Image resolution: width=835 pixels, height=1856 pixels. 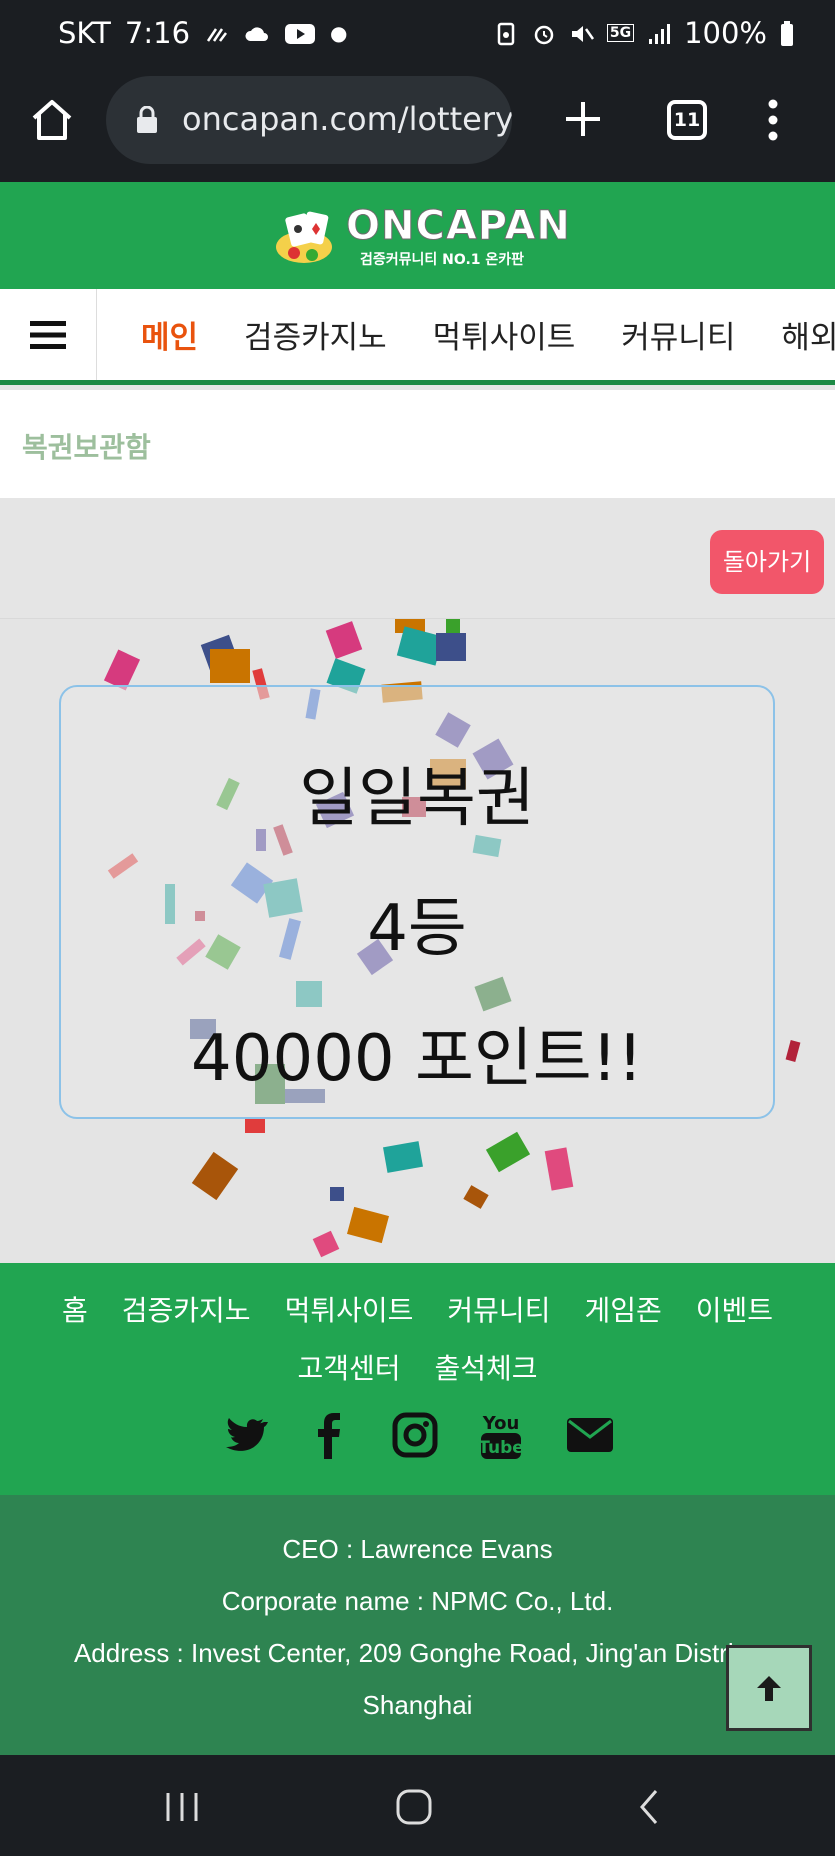 I want to click on main-nav: 메인 검증카지노 먹튀사이트 커뮤니티 해외, so click(x=417, y=337).